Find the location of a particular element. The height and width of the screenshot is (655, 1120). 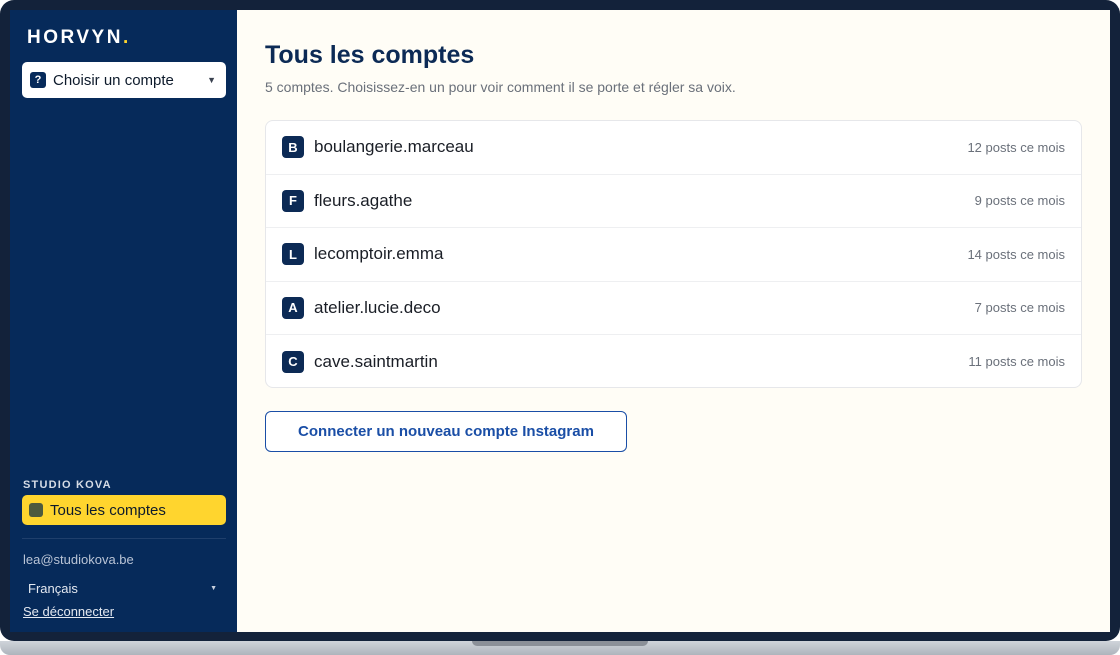

account-post-count: 14 posts ce mois is located at coordinates (1016, 254).